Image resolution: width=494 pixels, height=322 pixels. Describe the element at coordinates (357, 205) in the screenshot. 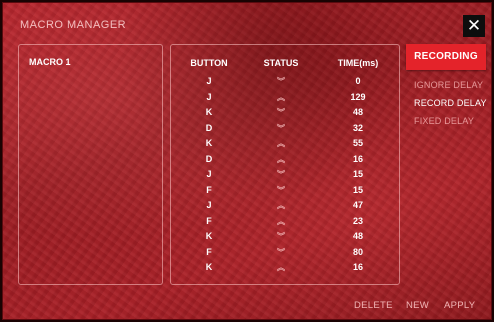

I see `cell-time: 47` at that location.